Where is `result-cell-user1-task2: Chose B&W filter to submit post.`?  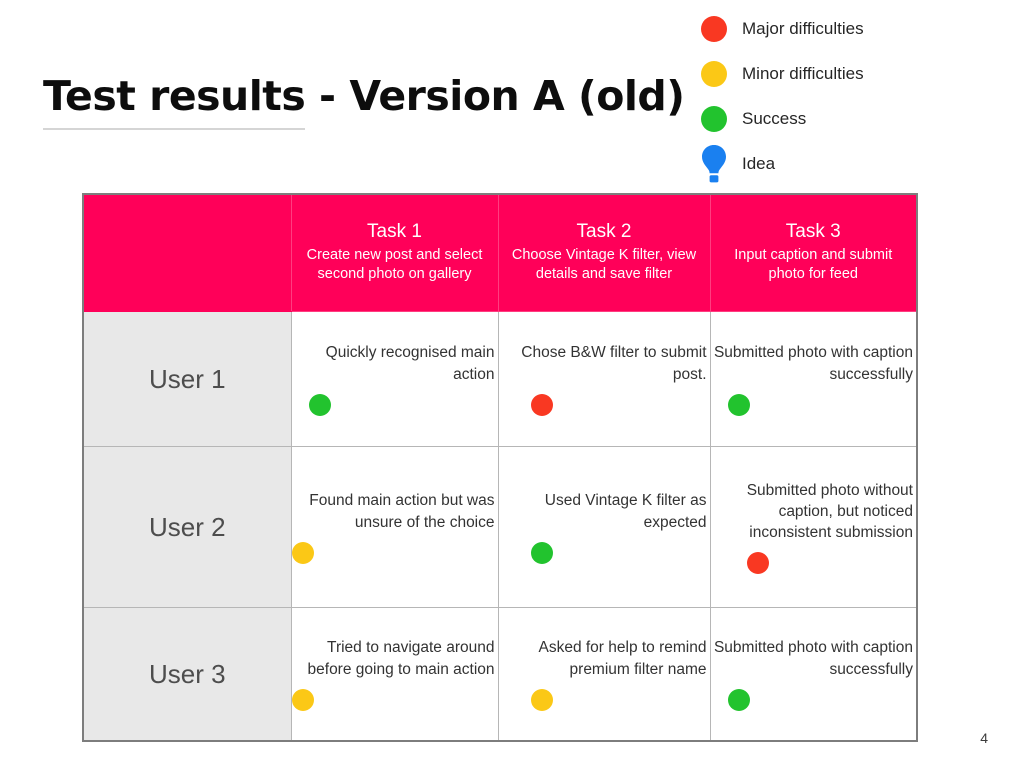
result-cell-user1-task2: Chose B&W filter to submit post. is located at coordinates (604, 379).